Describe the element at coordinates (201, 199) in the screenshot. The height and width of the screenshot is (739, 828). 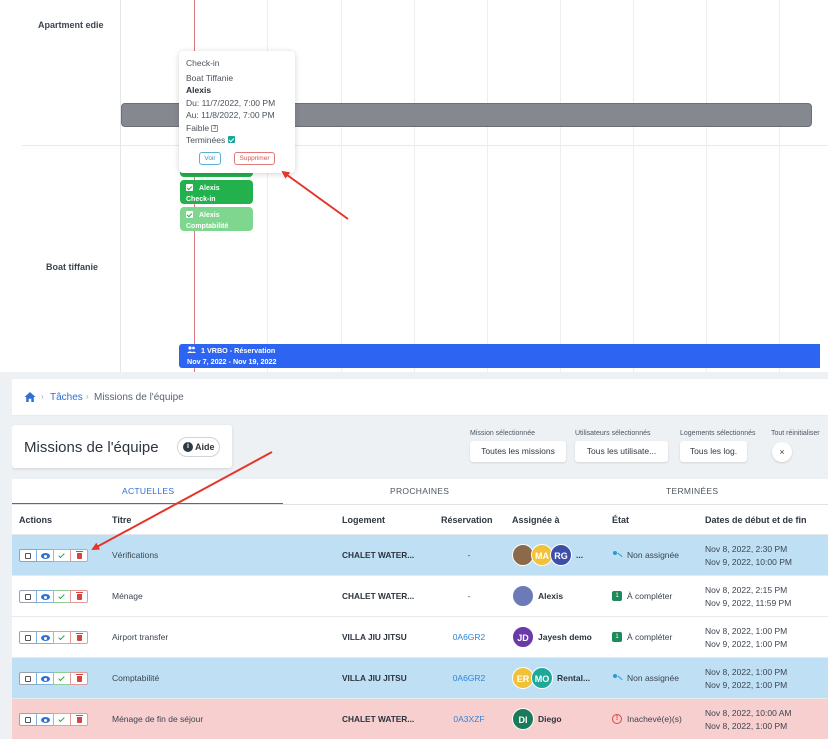
I see `chip-task: Check-in` at that location.